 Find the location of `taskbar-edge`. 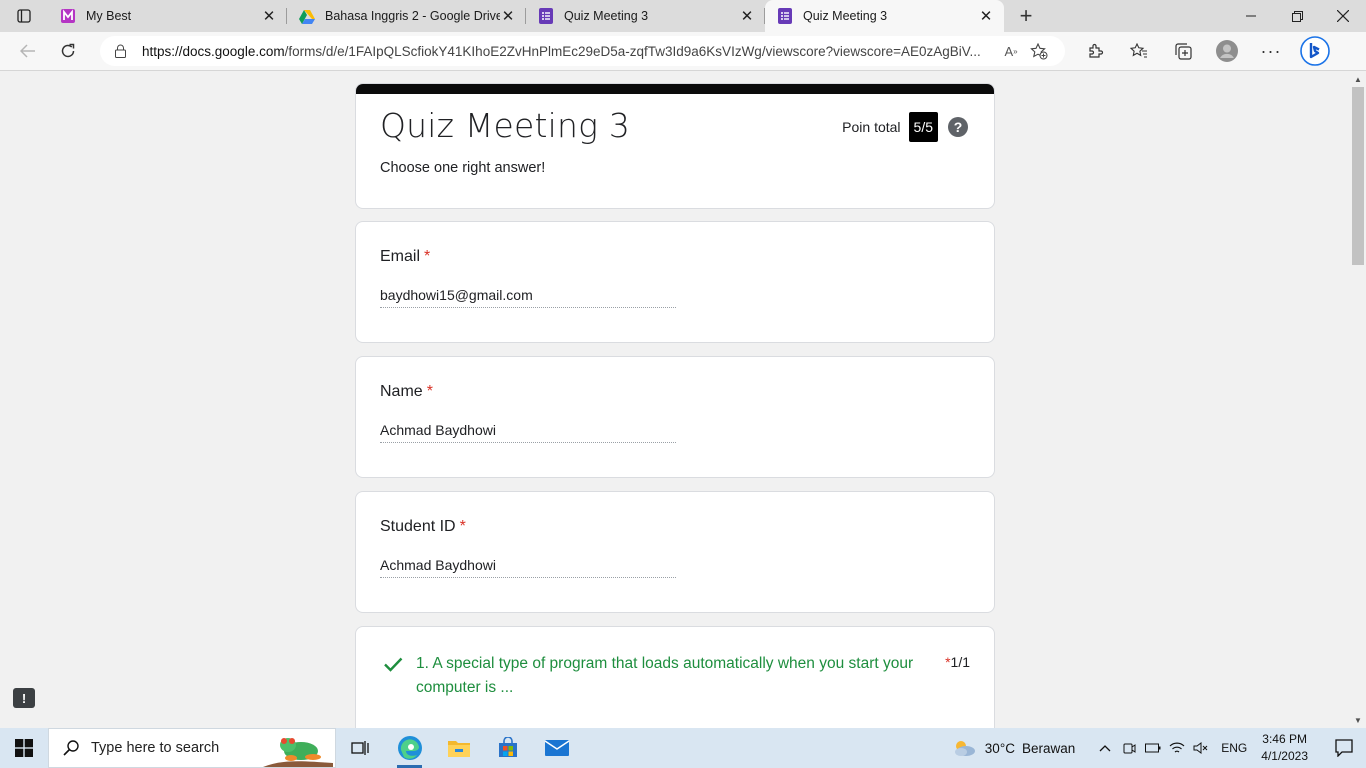

taskbar-edge is located at coordinates (409, 748).